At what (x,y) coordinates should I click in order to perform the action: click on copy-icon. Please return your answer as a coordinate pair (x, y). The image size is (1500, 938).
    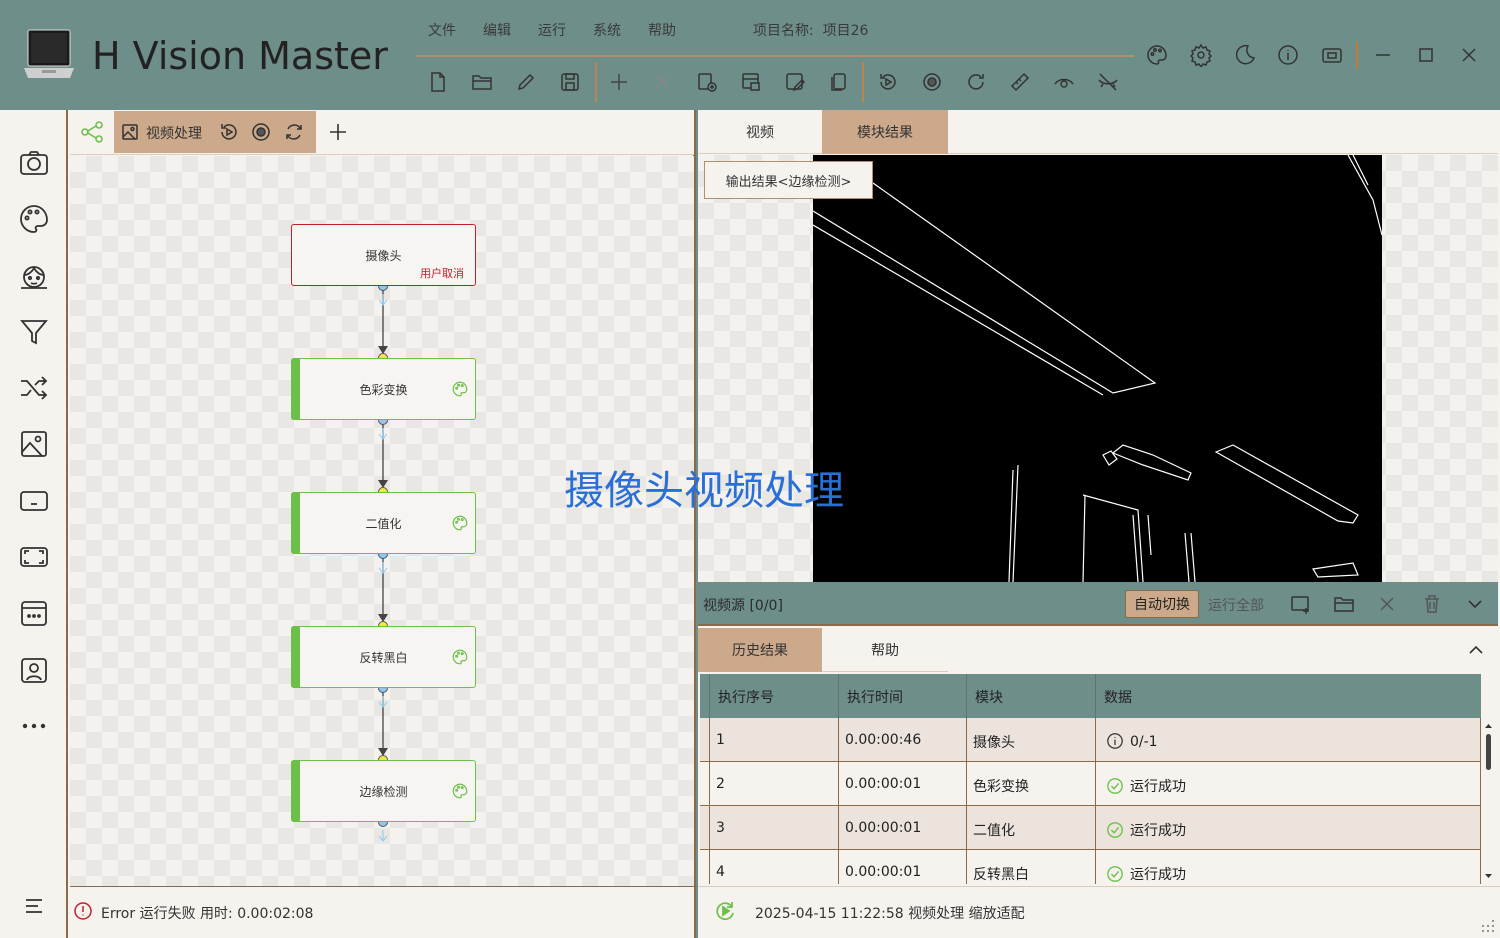
    Looking at the image, I should click on (839, 82).